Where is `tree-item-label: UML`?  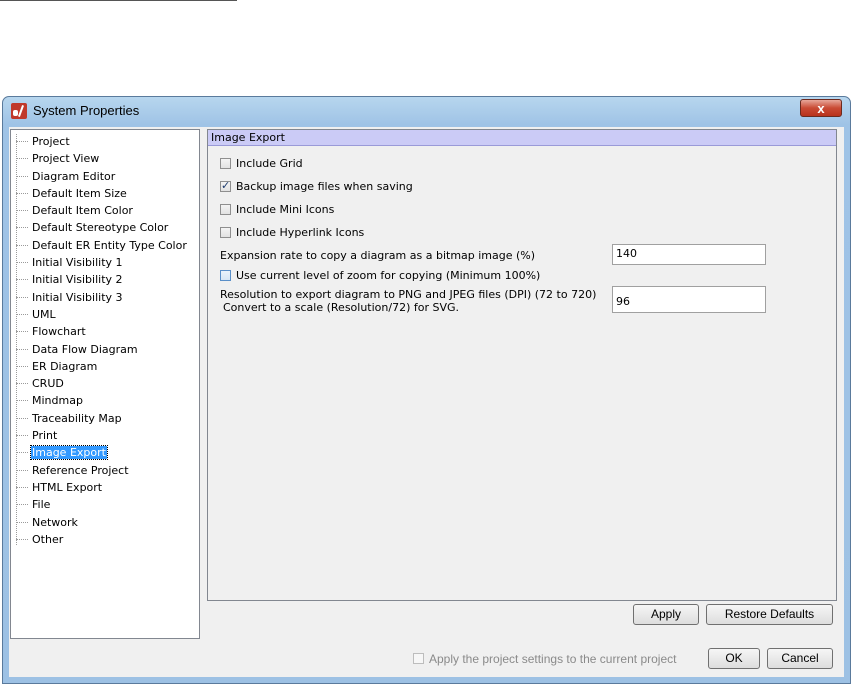 tree-item-label: UML is located at coordinates (44, 314).